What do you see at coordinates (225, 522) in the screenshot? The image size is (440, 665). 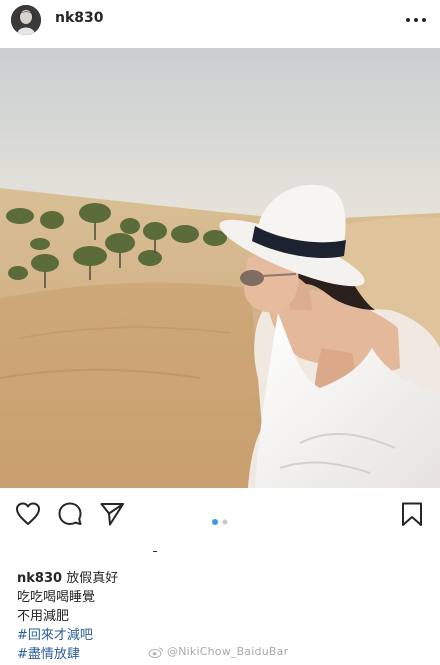 I see `carousel-dot` at bounding box center [225, 522].